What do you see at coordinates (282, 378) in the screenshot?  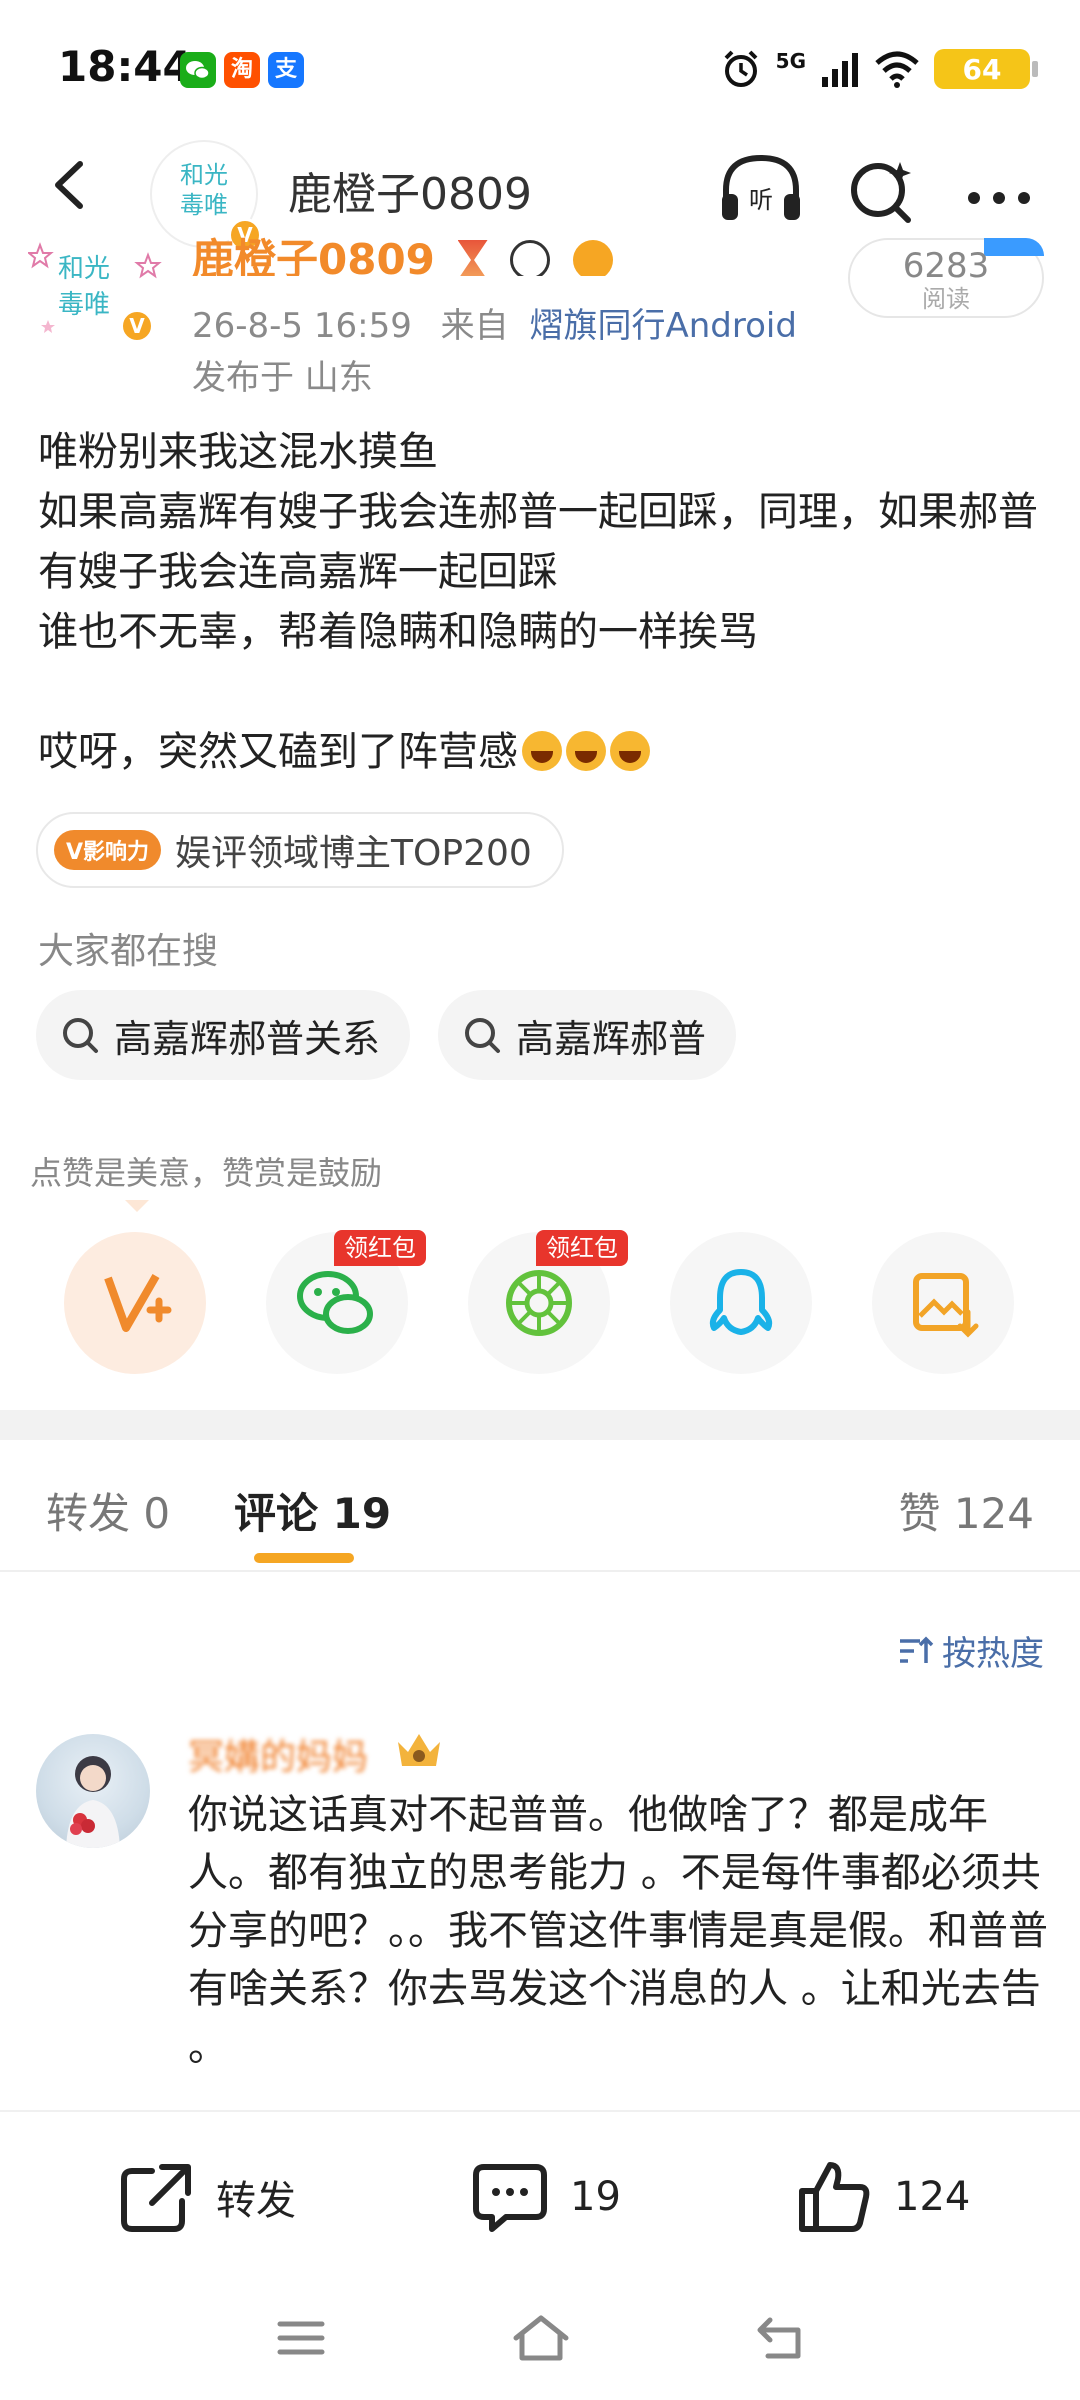 I see `post-location: 发布于 山东` at bounding box center [282, 378].